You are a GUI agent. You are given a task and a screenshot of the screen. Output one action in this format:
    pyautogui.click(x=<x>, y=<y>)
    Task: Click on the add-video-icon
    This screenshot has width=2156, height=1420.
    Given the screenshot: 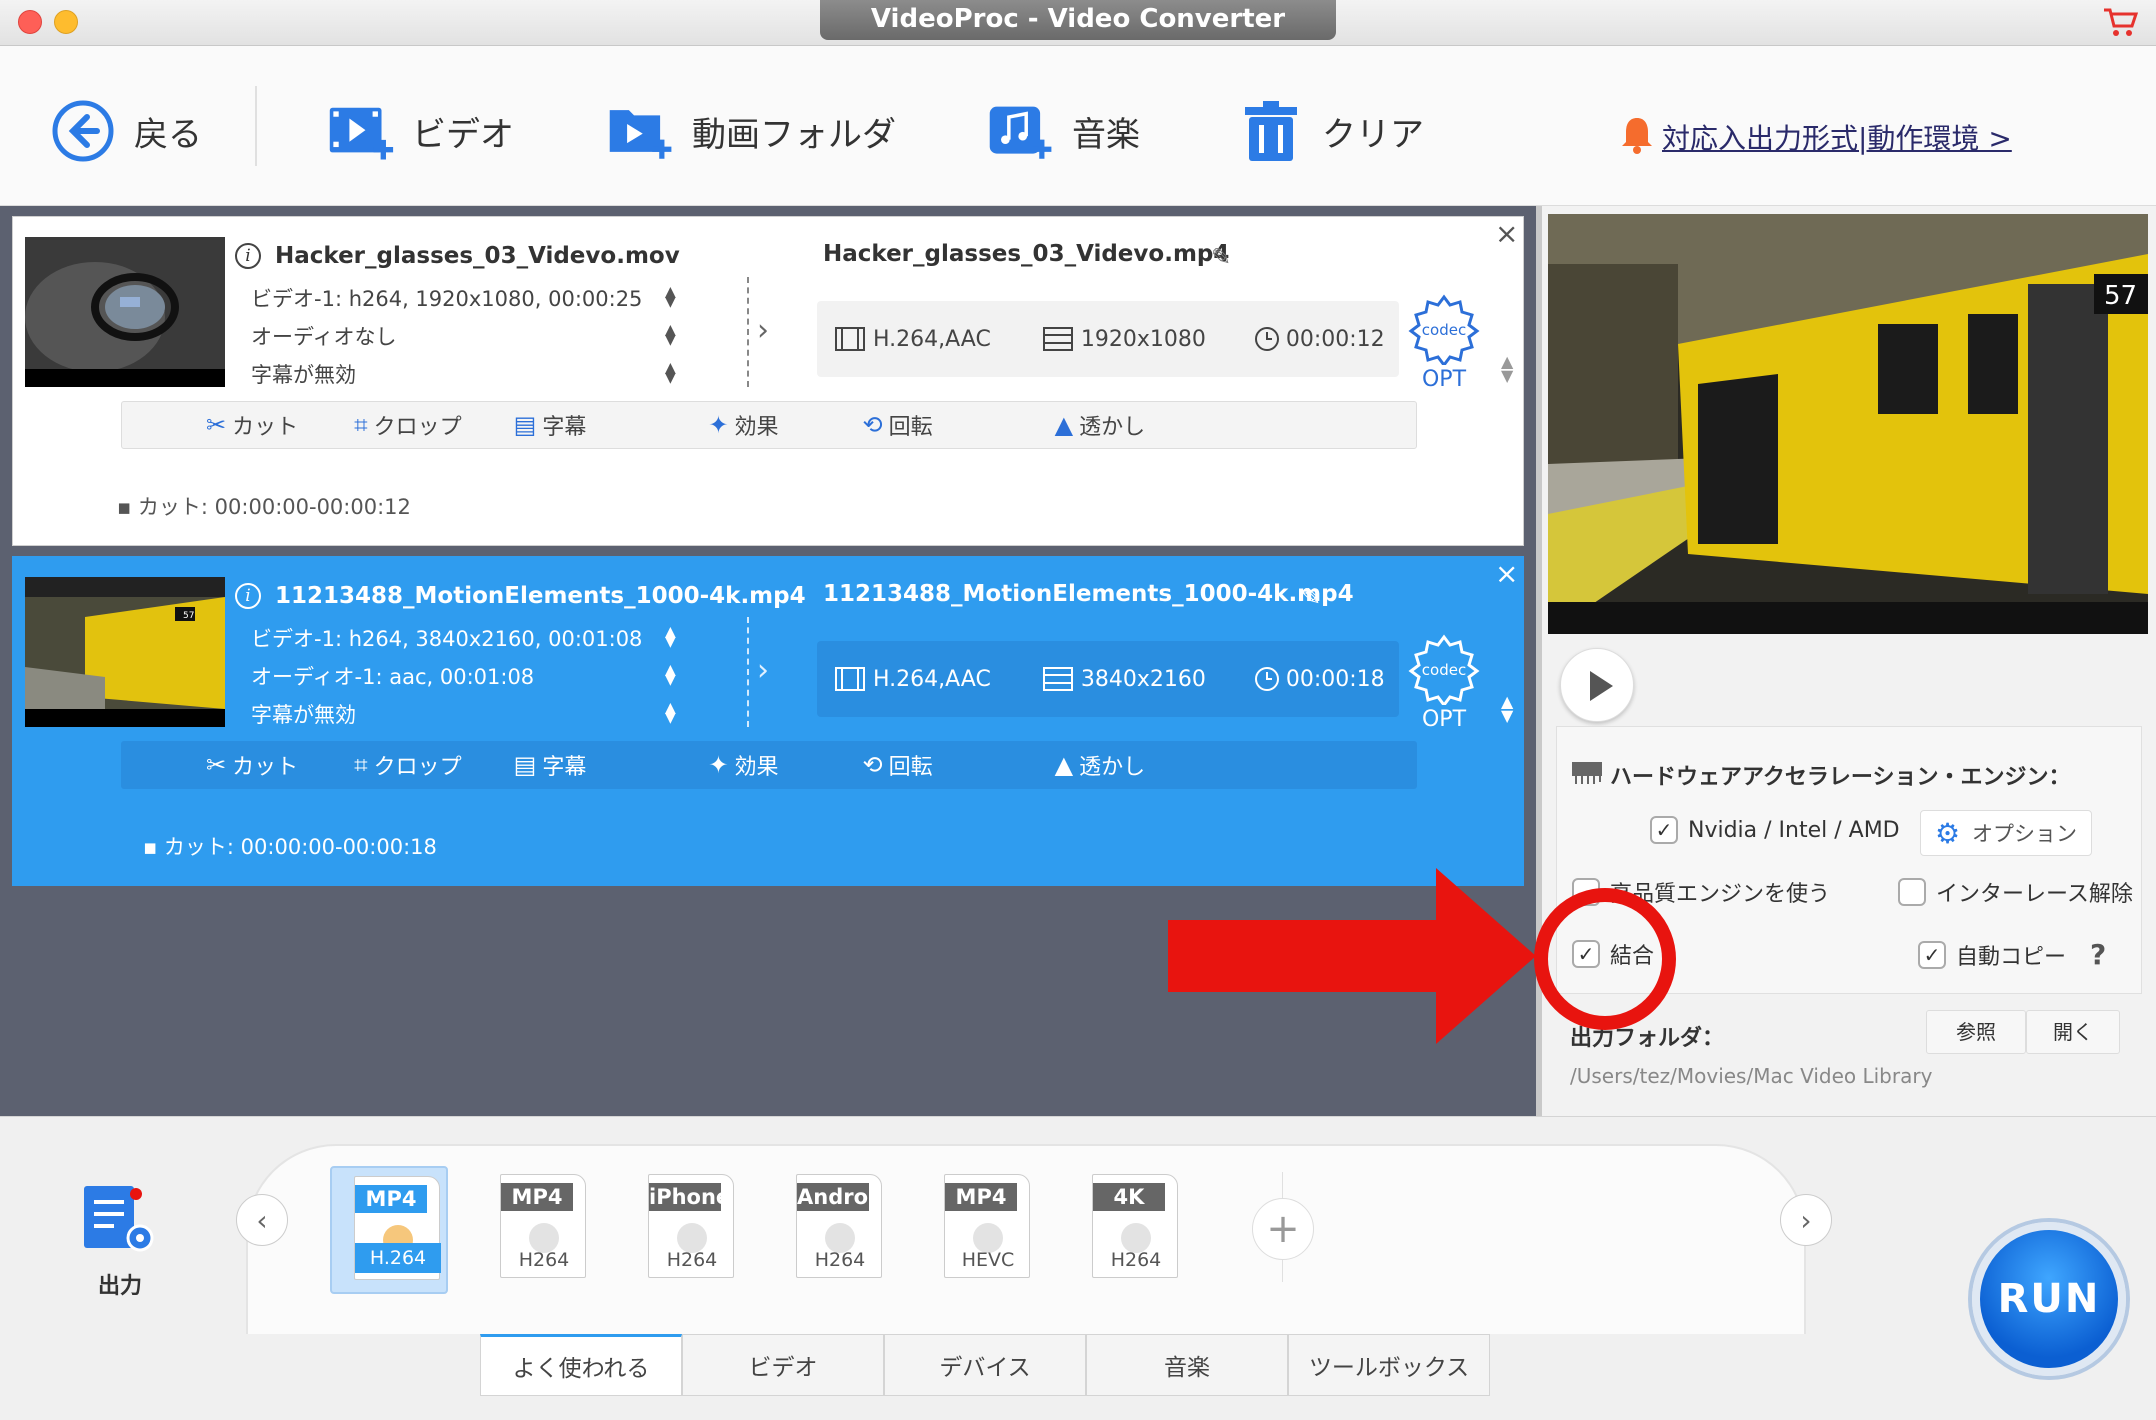 What is the action you would take?
    pyautogui.click(x=361, y=131)
    